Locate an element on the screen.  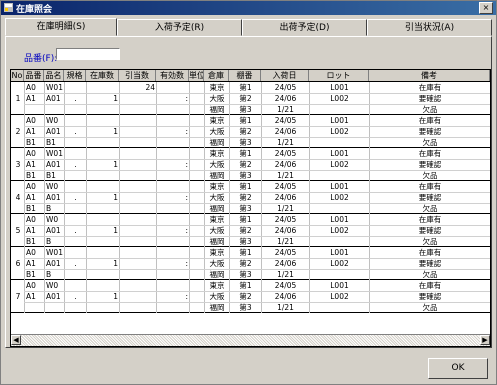
row-number: 7 is located at coordinates (18, 296).